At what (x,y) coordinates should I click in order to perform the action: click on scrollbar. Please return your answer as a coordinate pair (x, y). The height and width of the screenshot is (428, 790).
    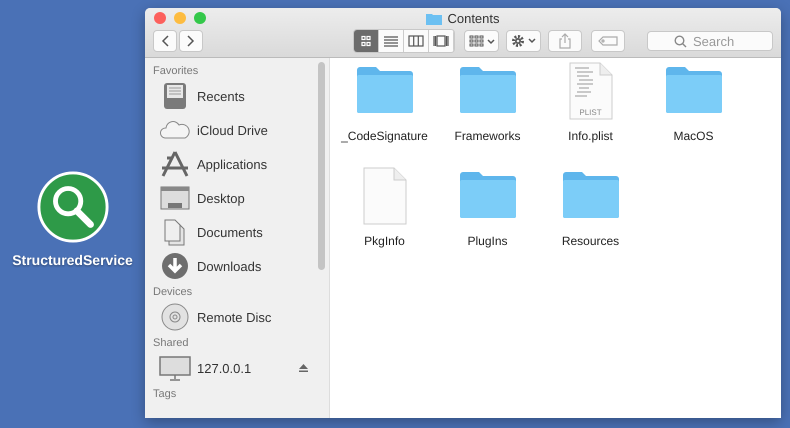
    Looking at the image, I should click on (321, 166).